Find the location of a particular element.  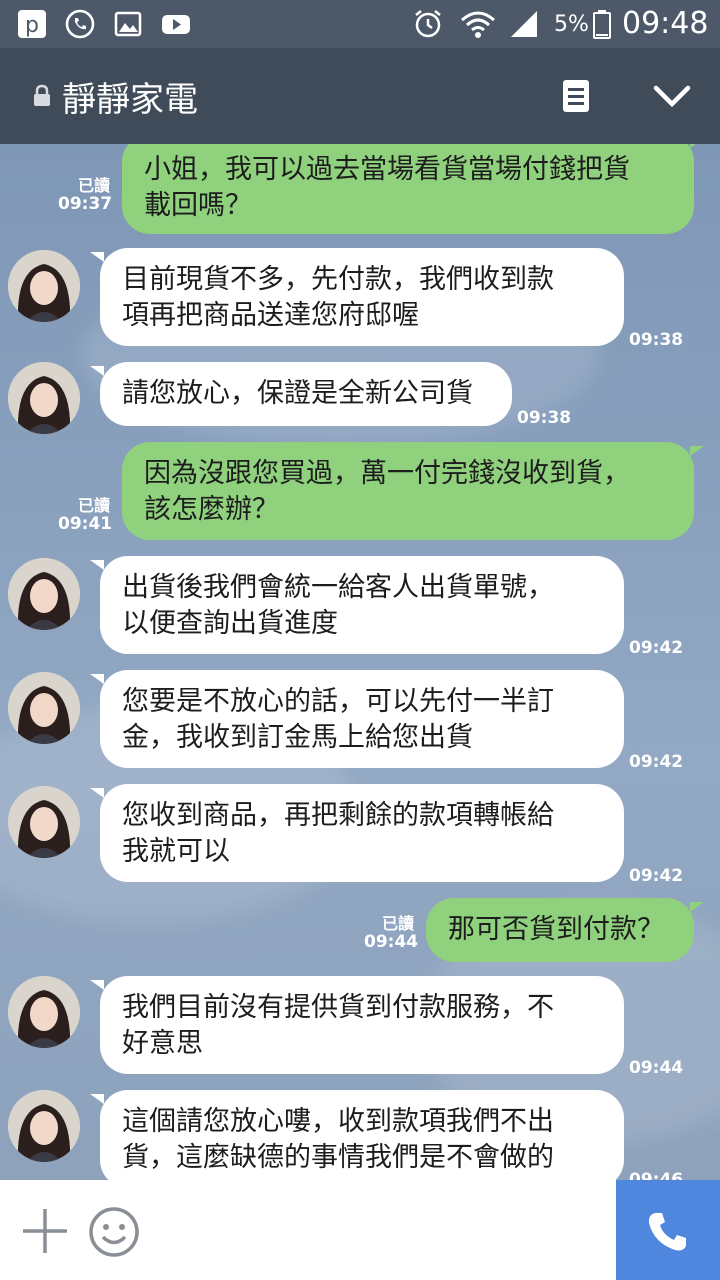

message-line: 您收到商品，再把剩餘的款項轉帳給 is located at coordinates (338, 815).